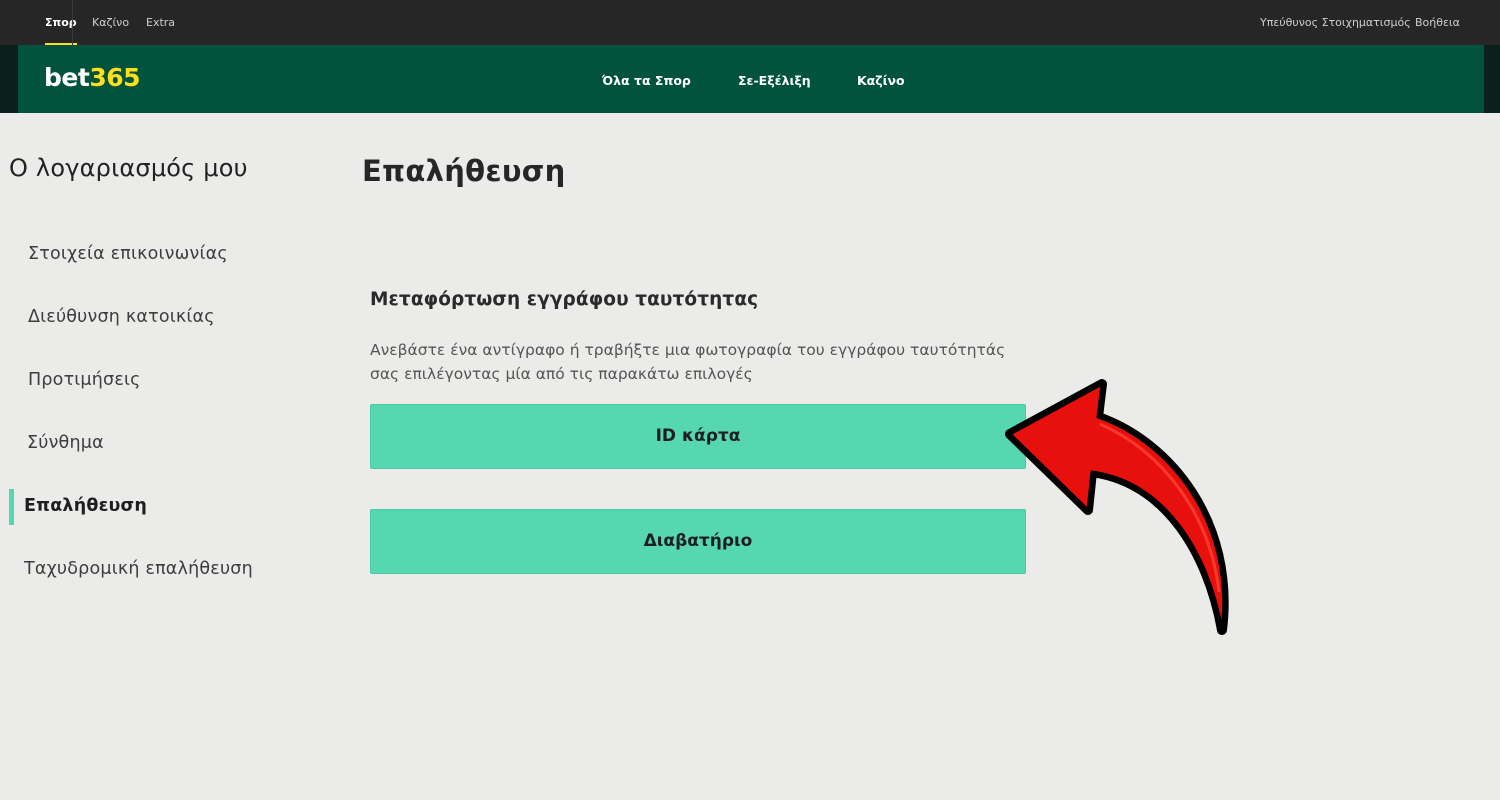  What do you see at coordinates (698, 541) in the screenshot?
I see `passport-button: Διαβατήριο` at bounding box center [698, 541].